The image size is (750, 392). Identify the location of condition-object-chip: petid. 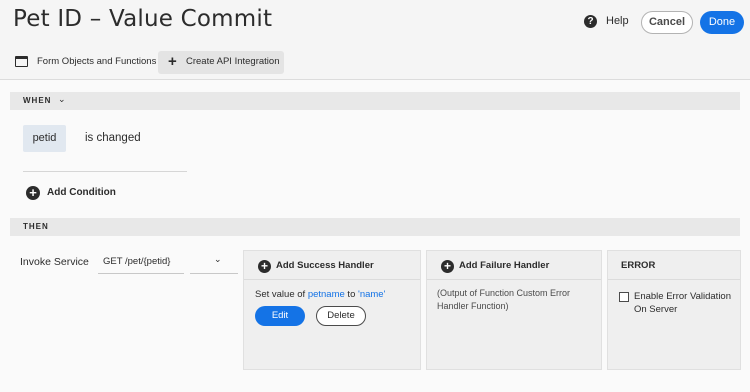
(44, 138).